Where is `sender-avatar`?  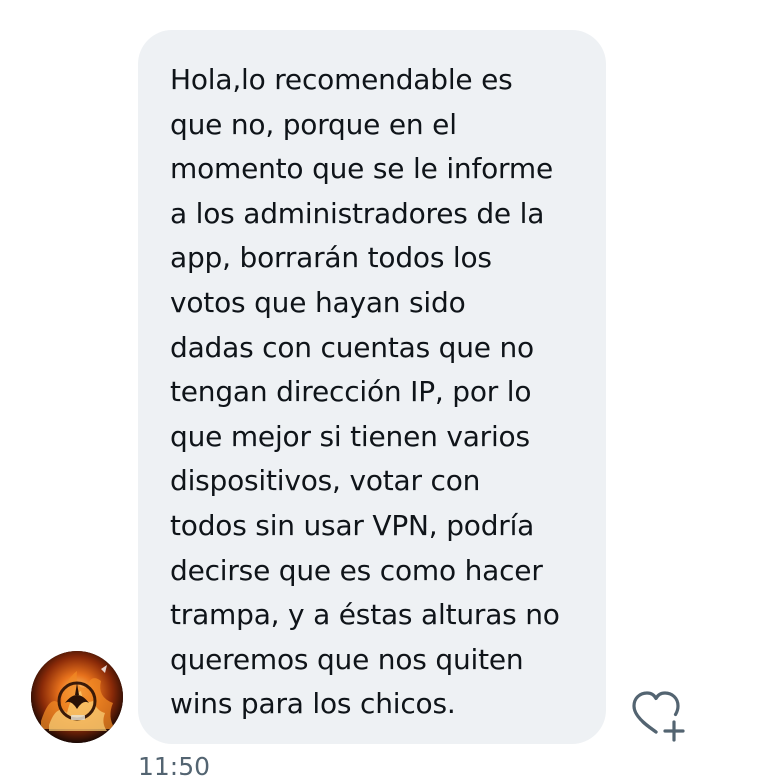 sender-avatar is located at coordinates (77, 697).